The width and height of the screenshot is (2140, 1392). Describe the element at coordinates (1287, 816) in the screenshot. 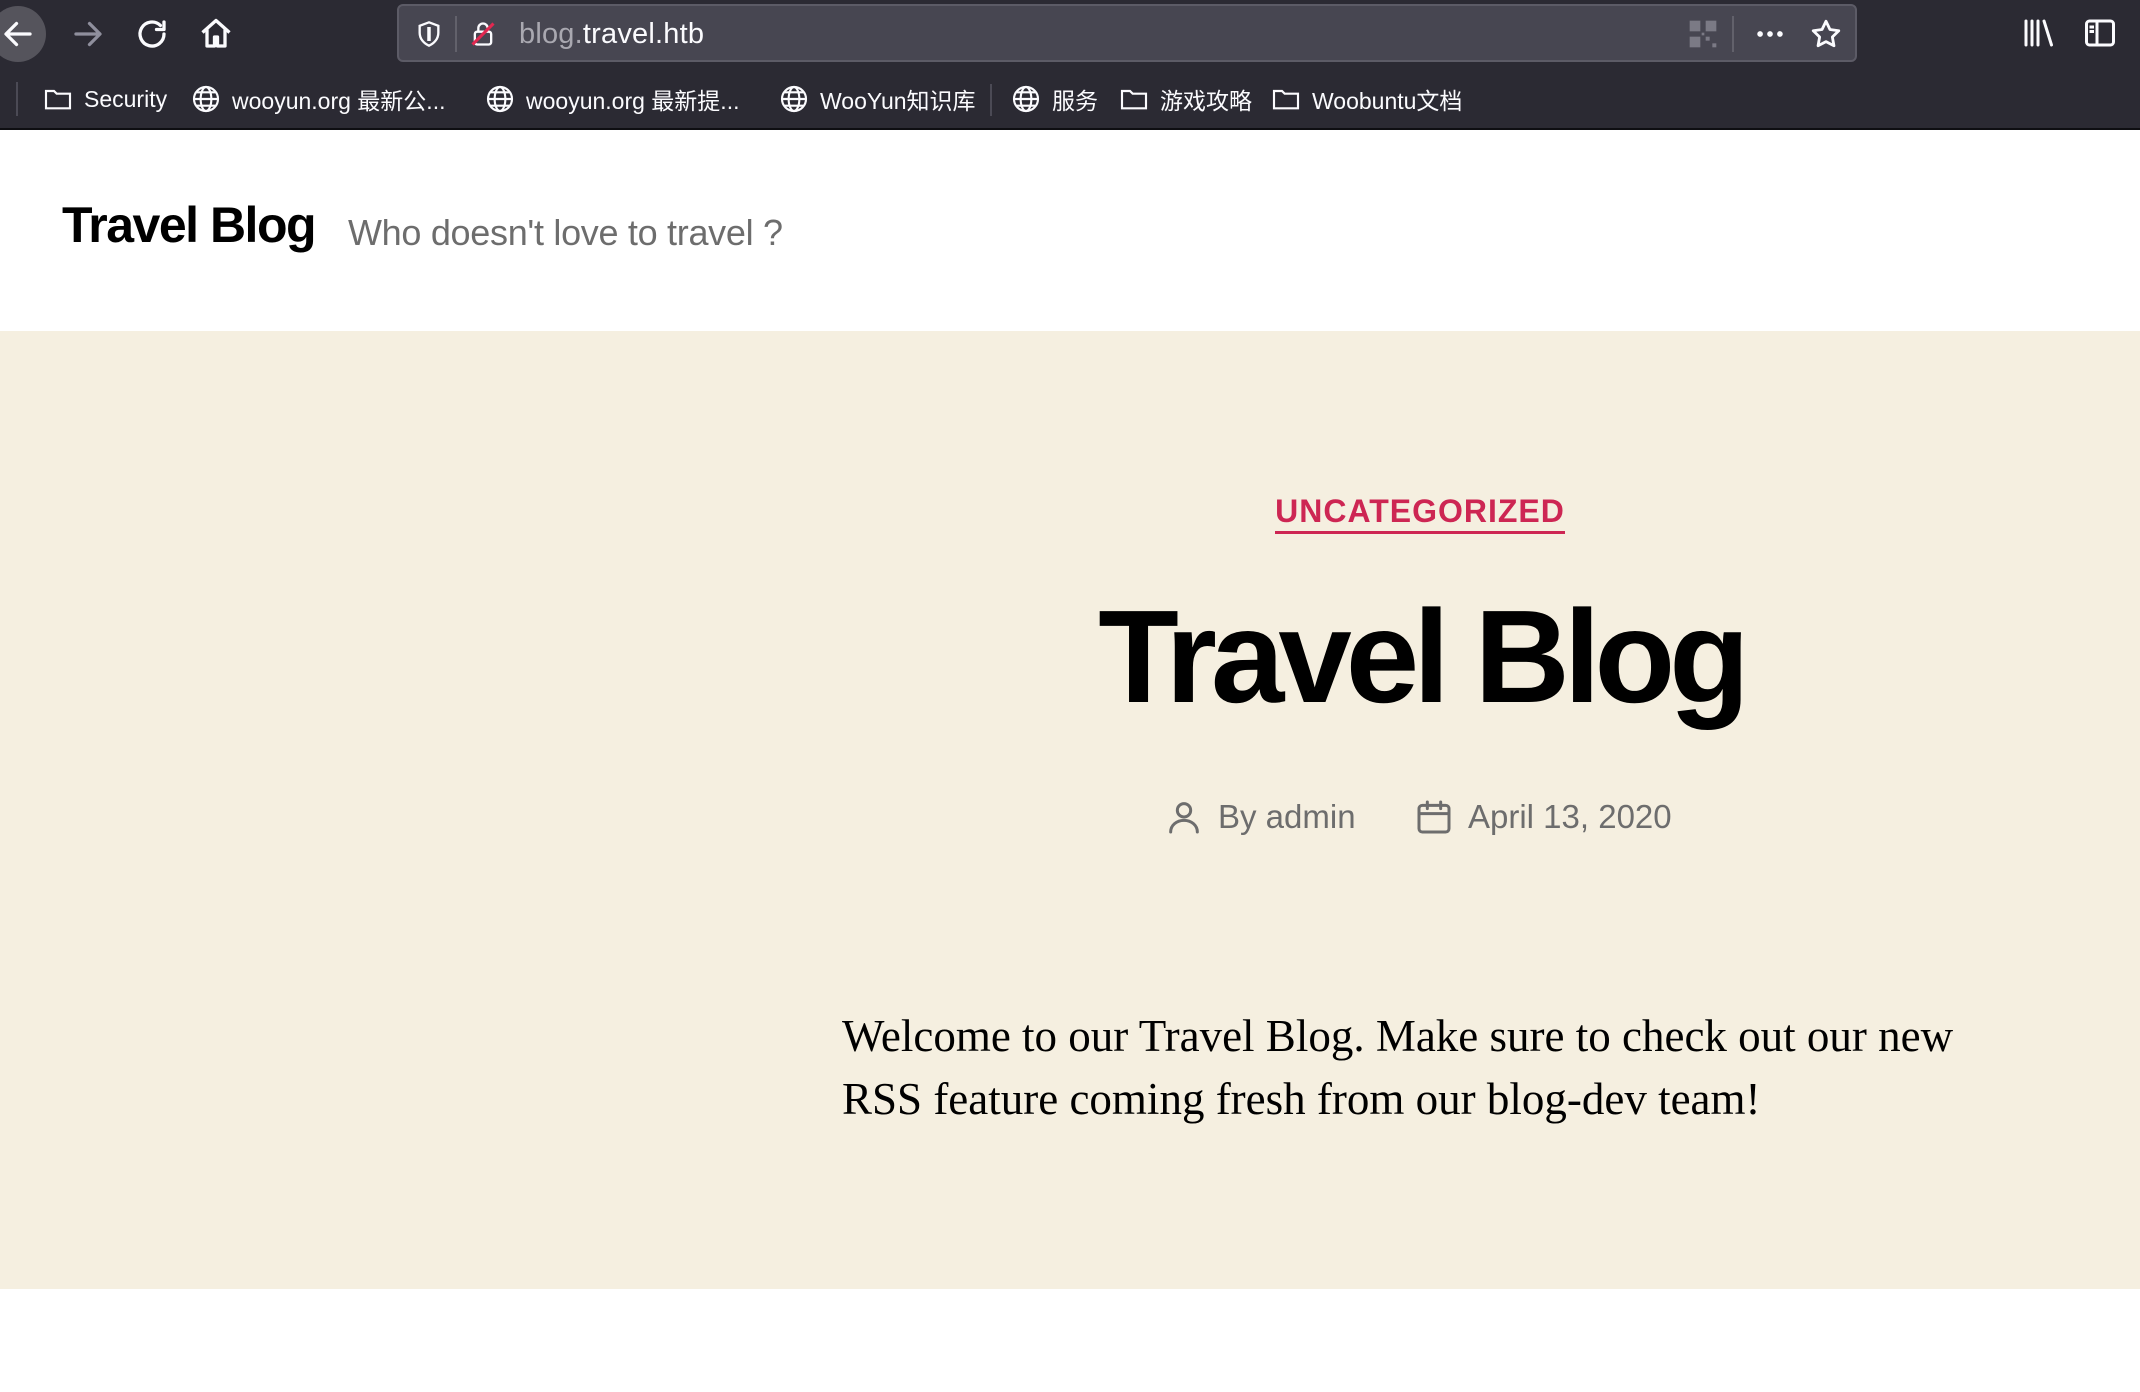

I see `author-label: By admin` at that location.